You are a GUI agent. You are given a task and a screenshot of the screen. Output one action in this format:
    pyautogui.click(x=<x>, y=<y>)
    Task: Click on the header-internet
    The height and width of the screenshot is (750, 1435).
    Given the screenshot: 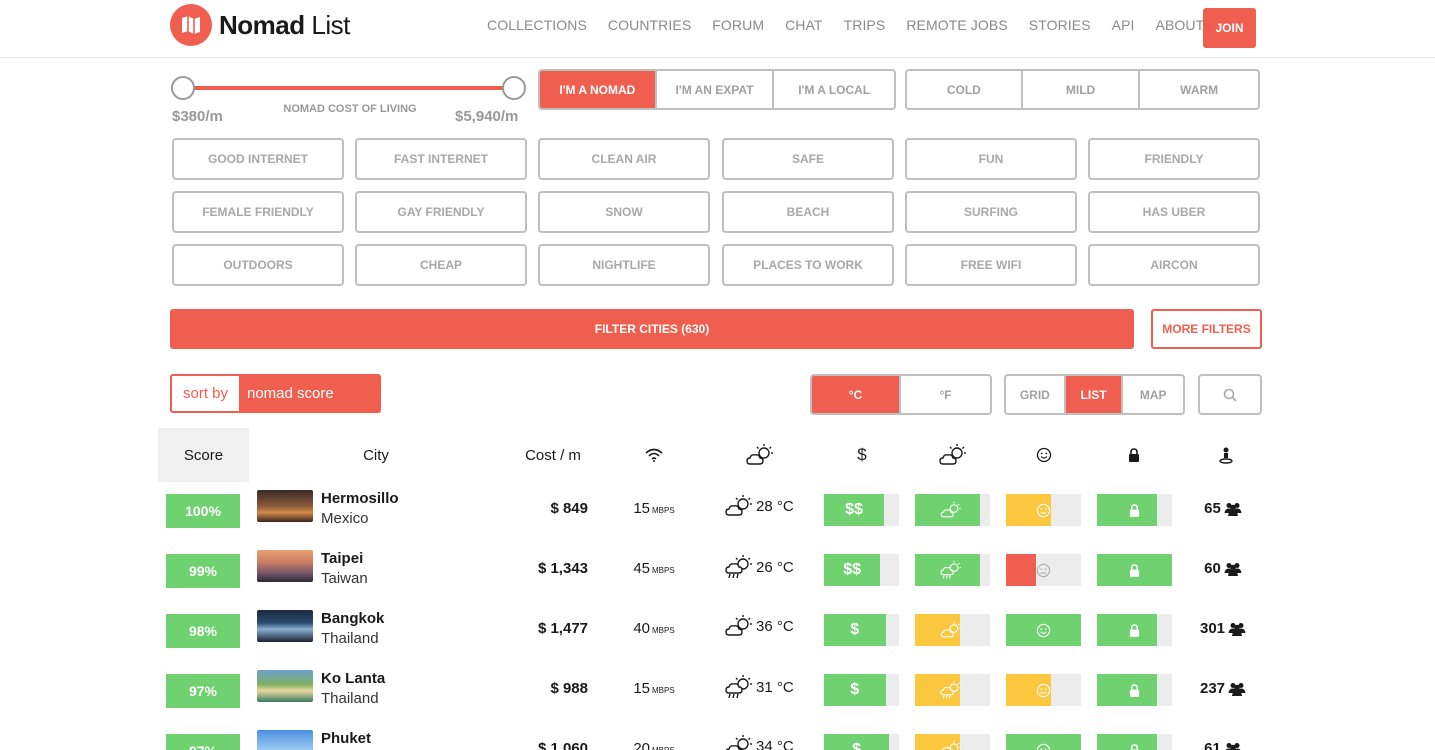 What is the action you would take?
    pyautogui.click(x=654, y=455)
    